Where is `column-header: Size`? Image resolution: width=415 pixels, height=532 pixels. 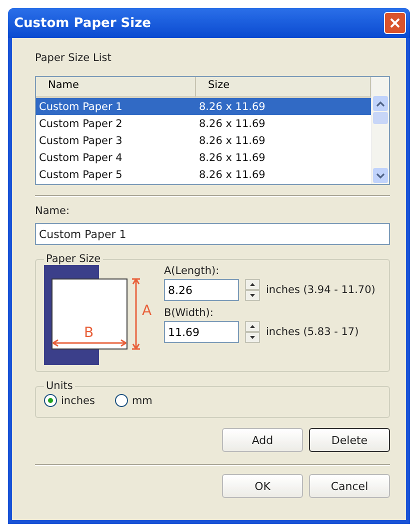
column-header: Size is located at coordinates (283, 87).